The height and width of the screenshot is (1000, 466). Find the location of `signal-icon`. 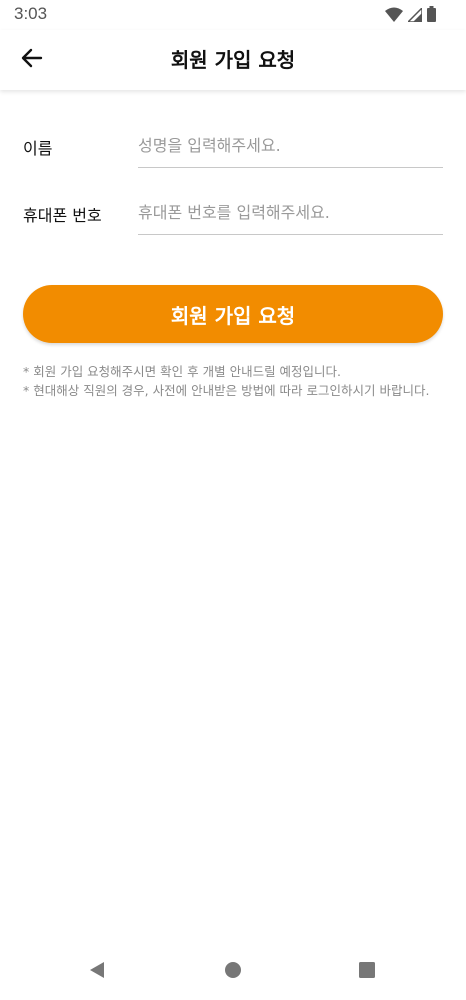

signal-icon is located at coordinates (414, 15).